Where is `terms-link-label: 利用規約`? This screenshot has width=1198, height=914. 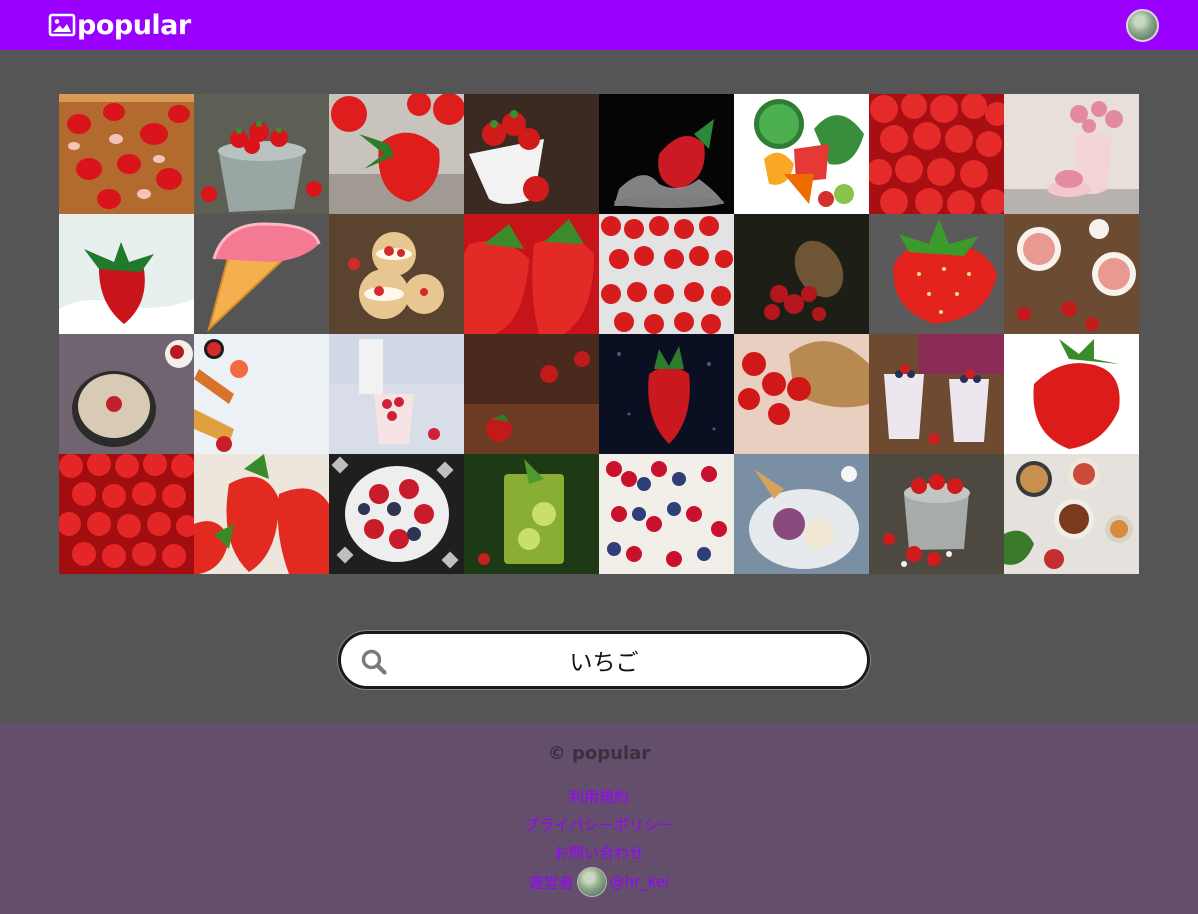 terms-link-label: 利用規約 is located at coordinates (599, 797).